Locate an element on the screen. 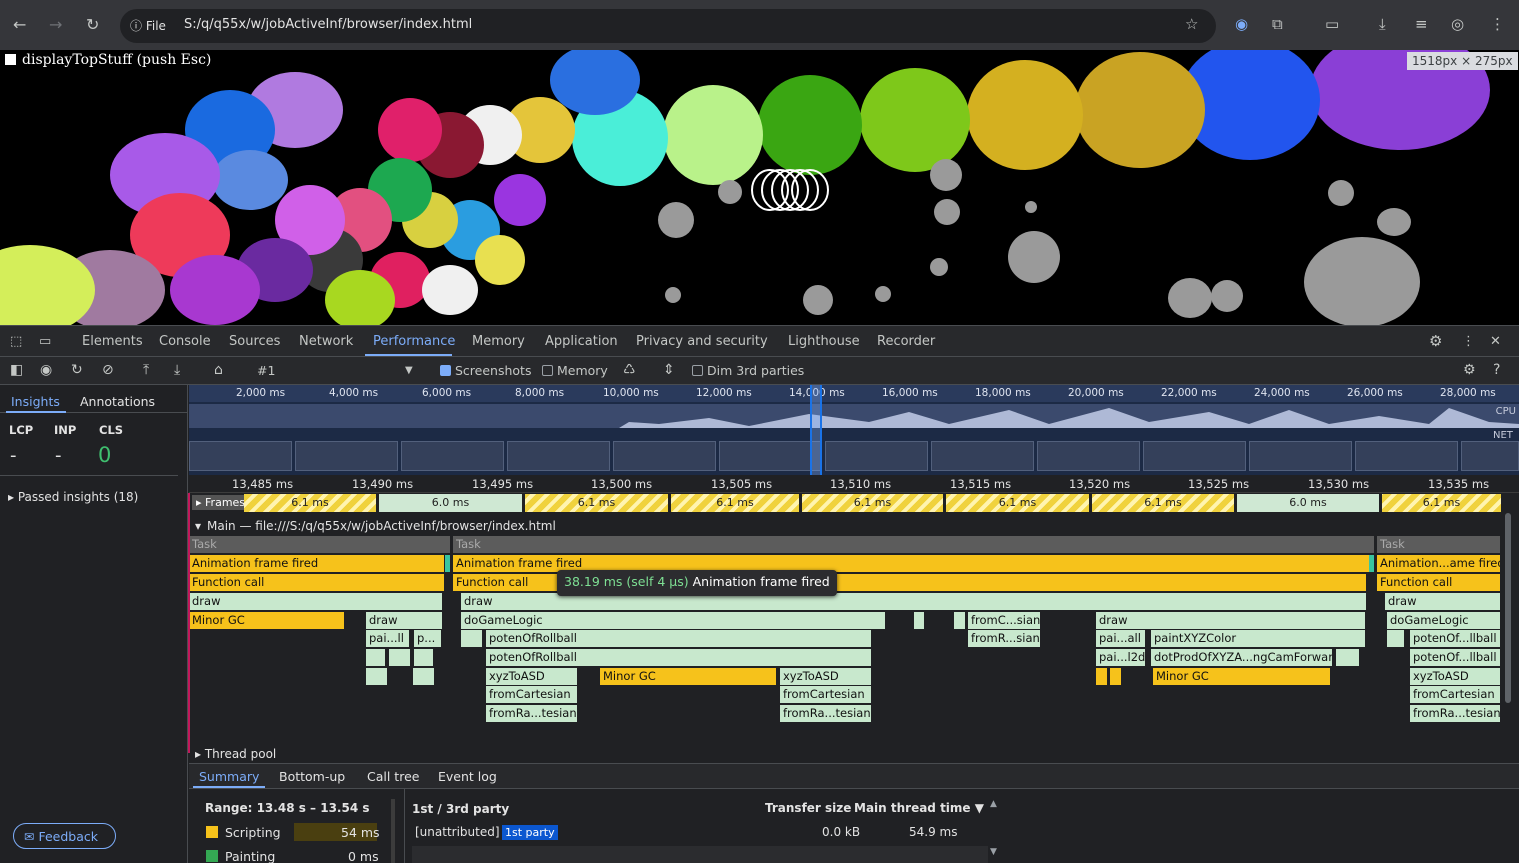 This screenshot has height=863, width=1519. reload-icon: ↻ is located at coordinates (92, 25).